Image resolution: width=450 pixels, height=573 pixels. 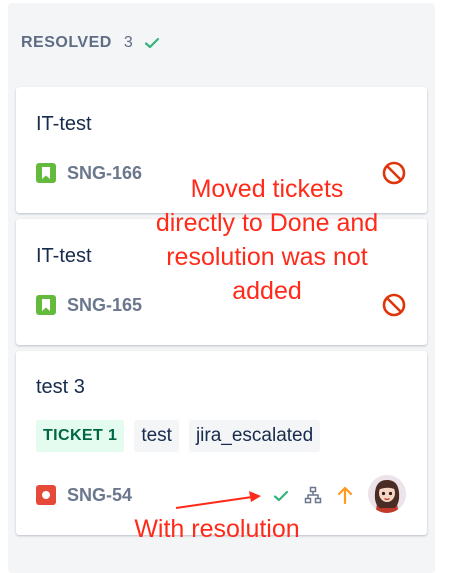 I want to click on issue-key: SNG-54, so click(x=99, y=495).